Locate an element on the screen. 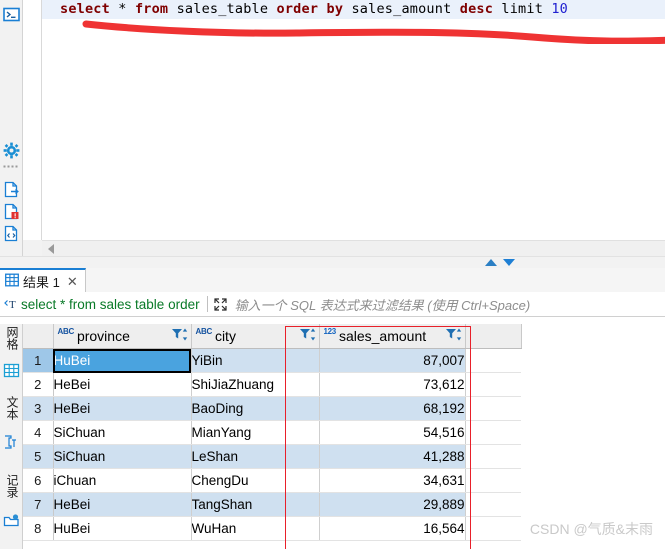 The image size is (665, 549). column-header-sales_amount: 123 sales_amount is located at coordinates (392, 336).